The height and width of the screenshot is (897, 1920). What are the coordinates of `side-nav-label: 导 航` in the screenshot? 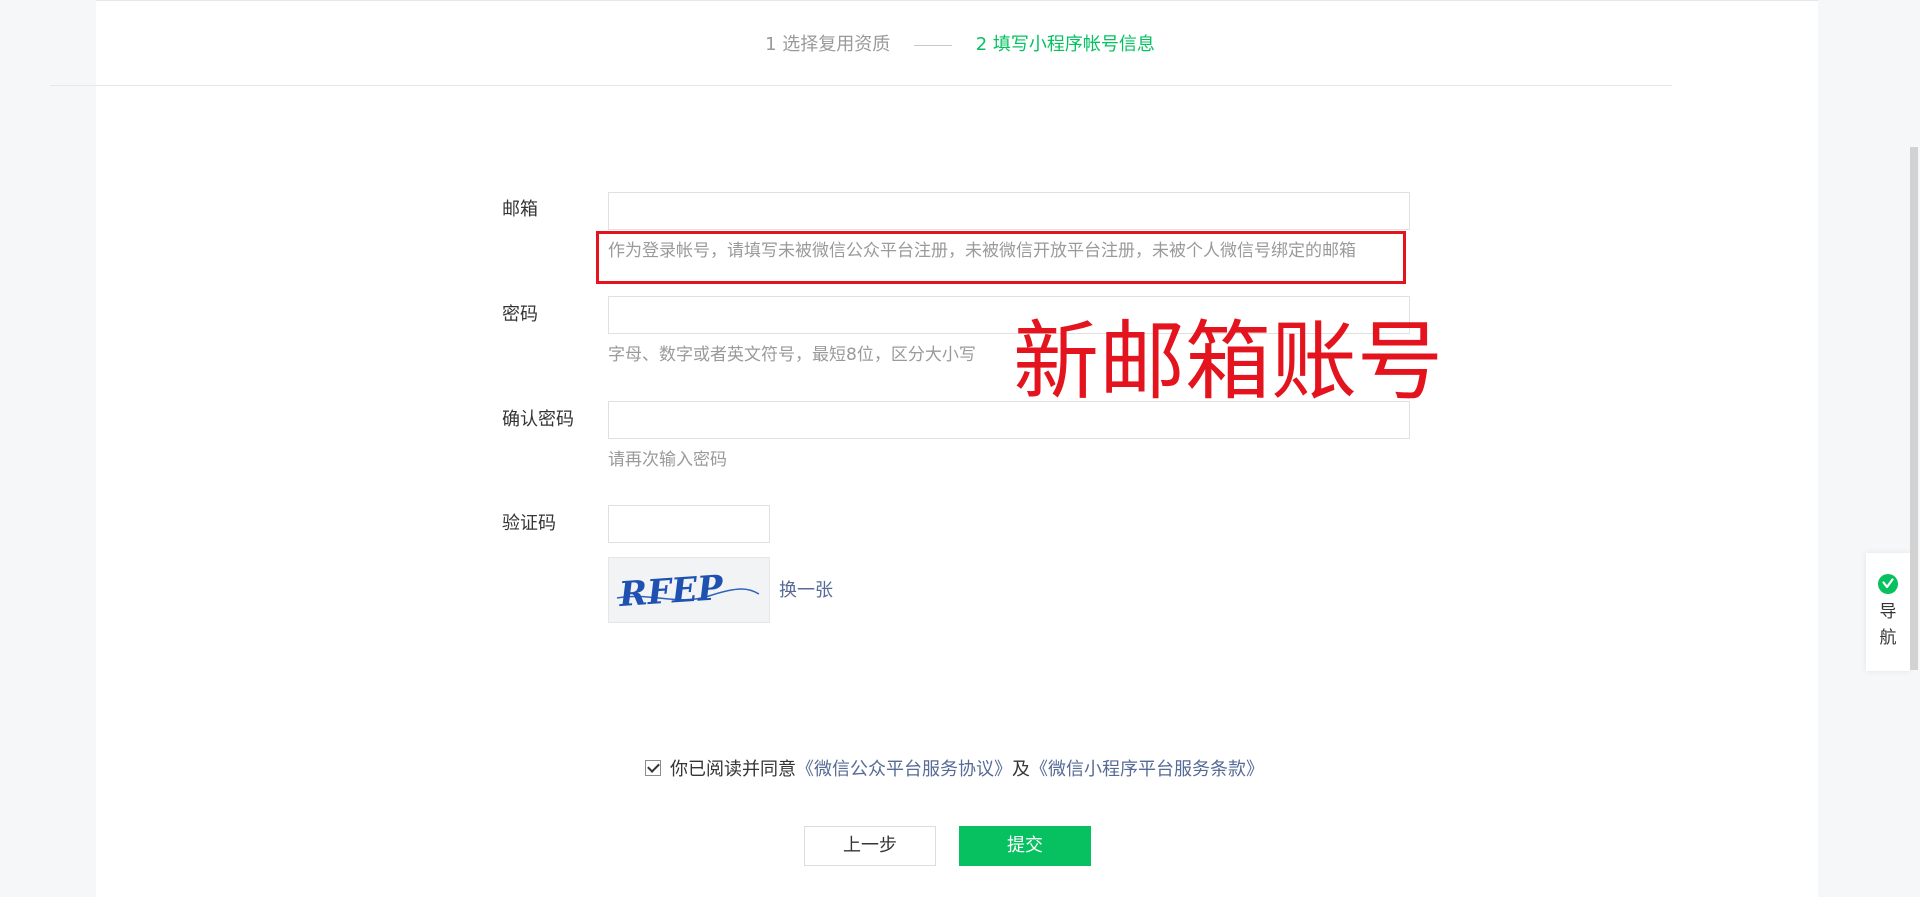 It's located at (1888, 625).